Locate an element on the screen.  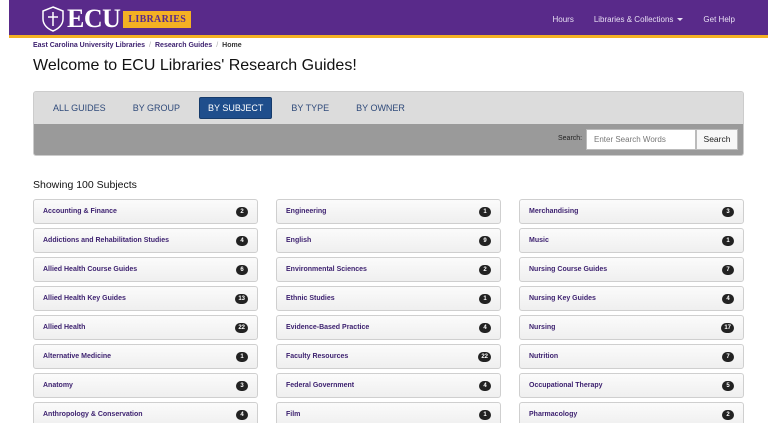
subject-label: Anthropology & Conservation is located at coordinates (93, 414).